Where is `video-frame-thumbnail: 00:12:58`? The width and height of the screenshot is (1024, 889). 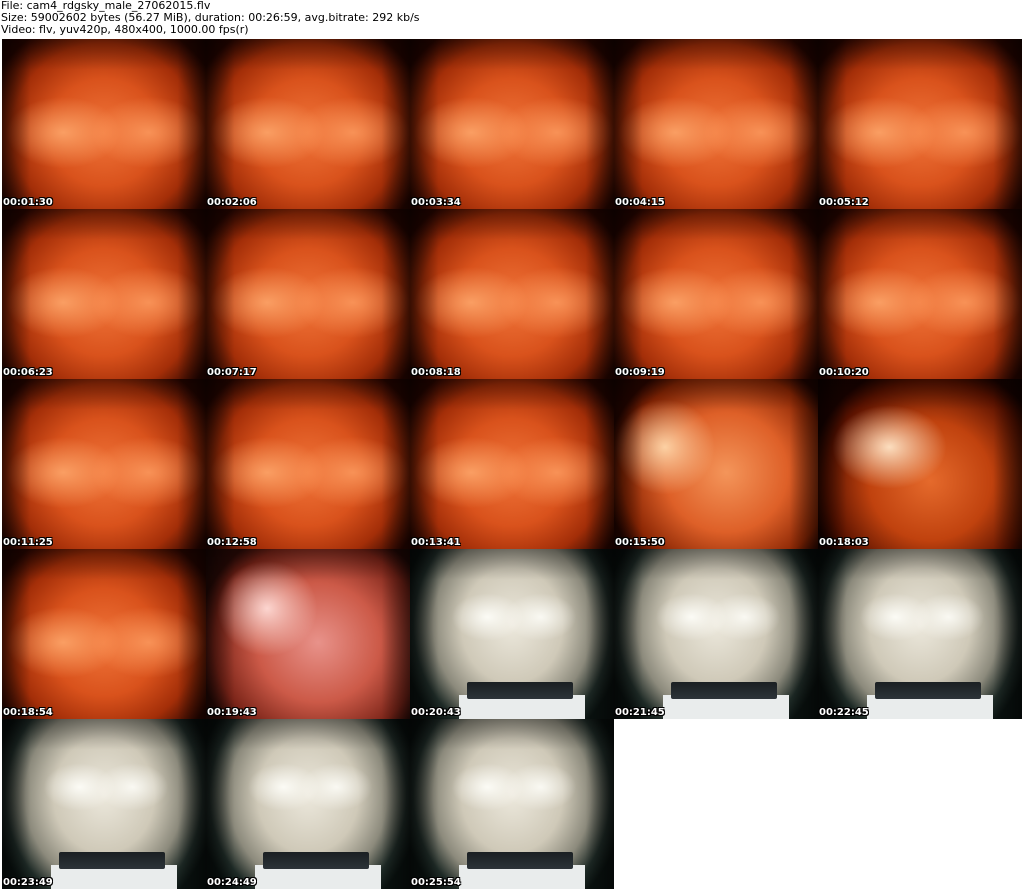 video-frame-thumbnail: 00:12:58 is located at coordinates (308, 464).